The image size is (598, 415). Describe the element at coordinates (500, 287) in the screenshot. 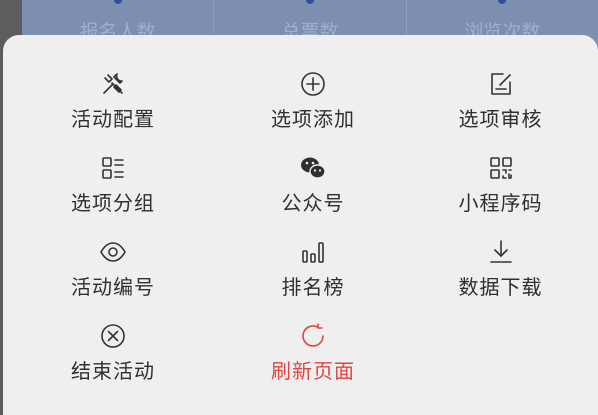

I see `item-label: 数据下载` at that location.